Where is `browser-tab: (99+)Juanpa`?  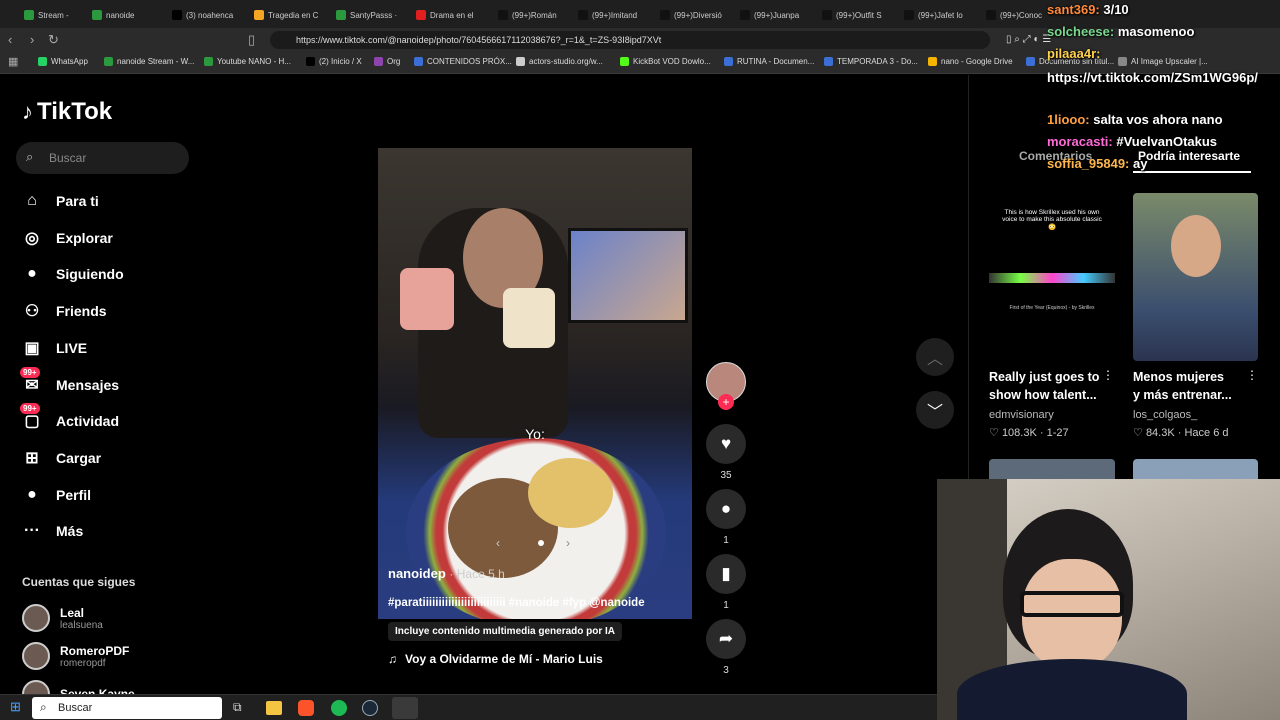 browser-tab: (99+)Juanpa is located at coordinates (776, 15).